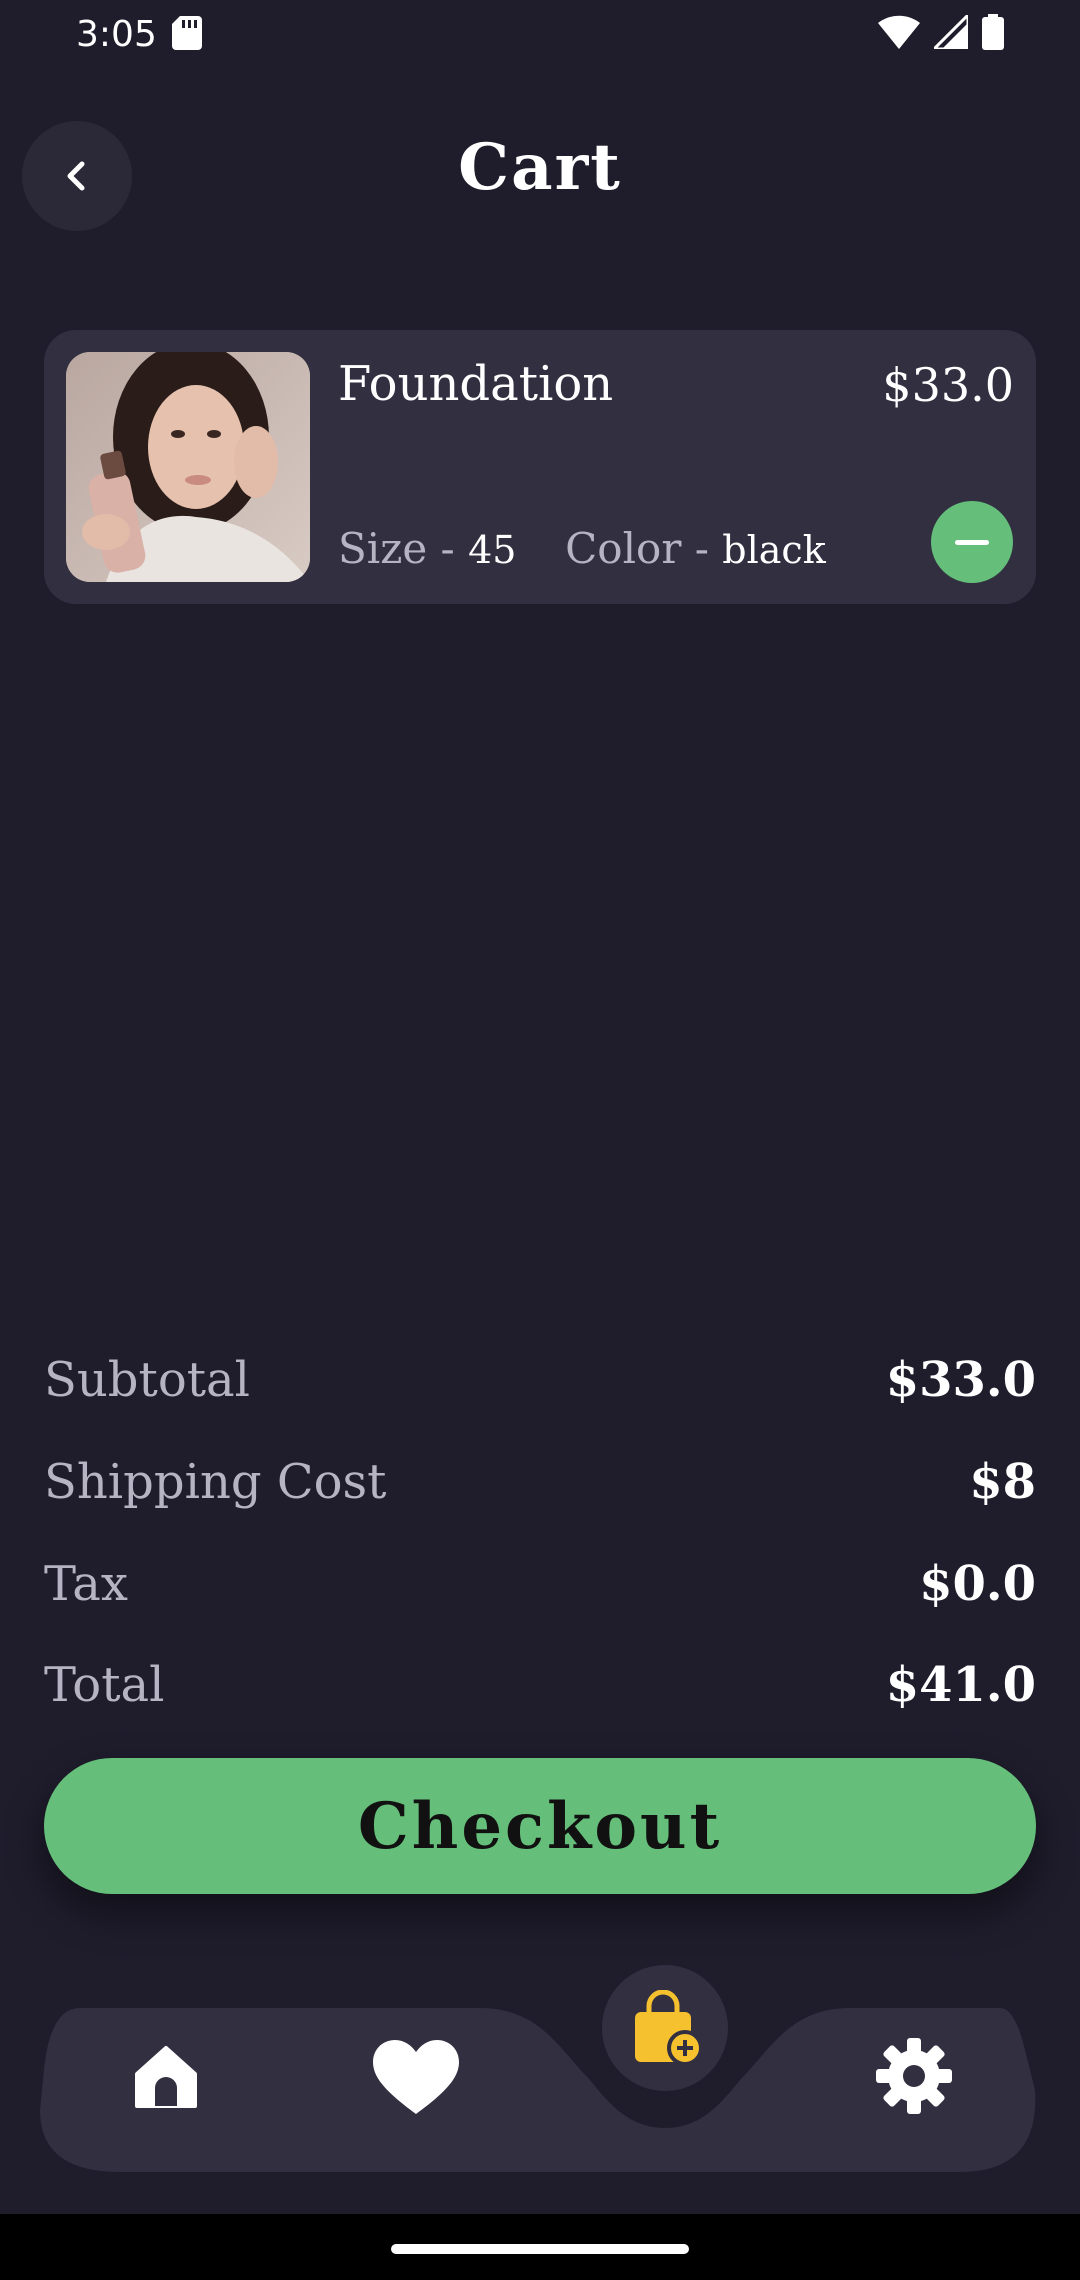 This screenshot has height=2280, width=1080. Describe the element at coordinates (147, 1380) in the screenshot. I see `subtotal-label: Subtotal` at that location.